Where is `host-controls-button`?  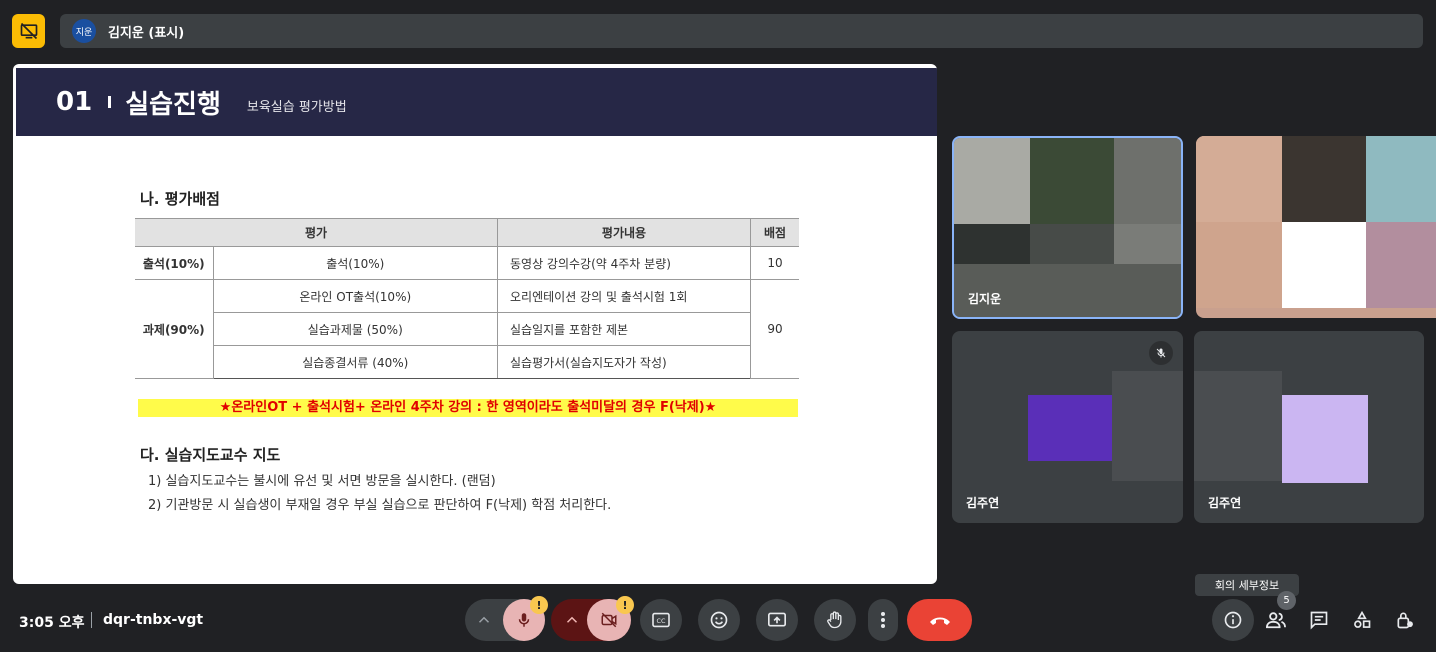
host-controls-button is located at coordinates (1405, 620).